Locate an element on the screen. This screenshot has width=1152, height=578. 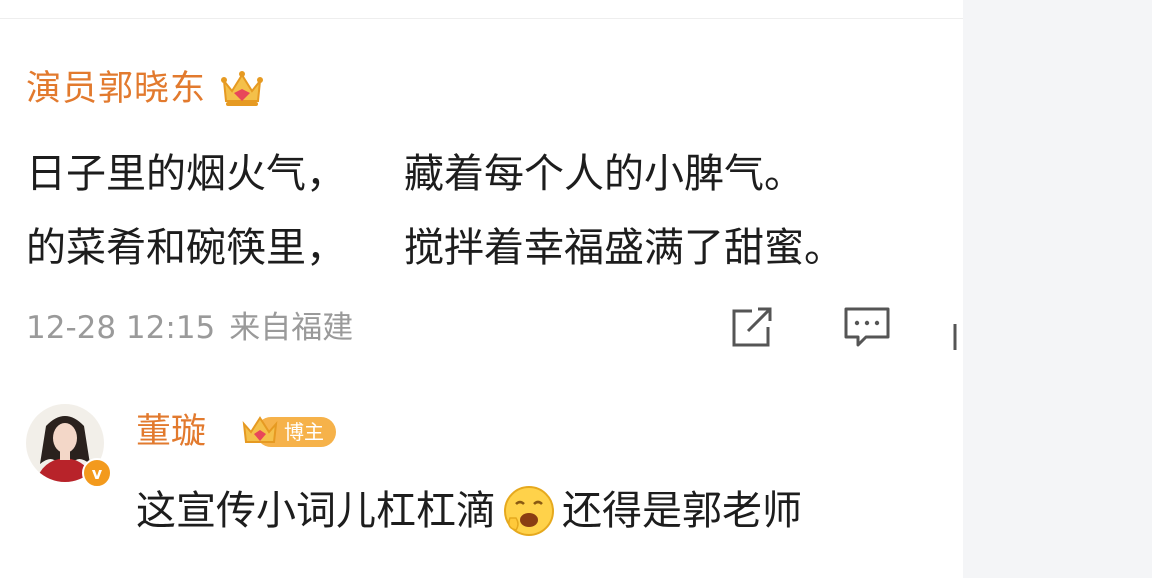
post-author-name: 演员郭晓东 is located at coordinates (116, 89).